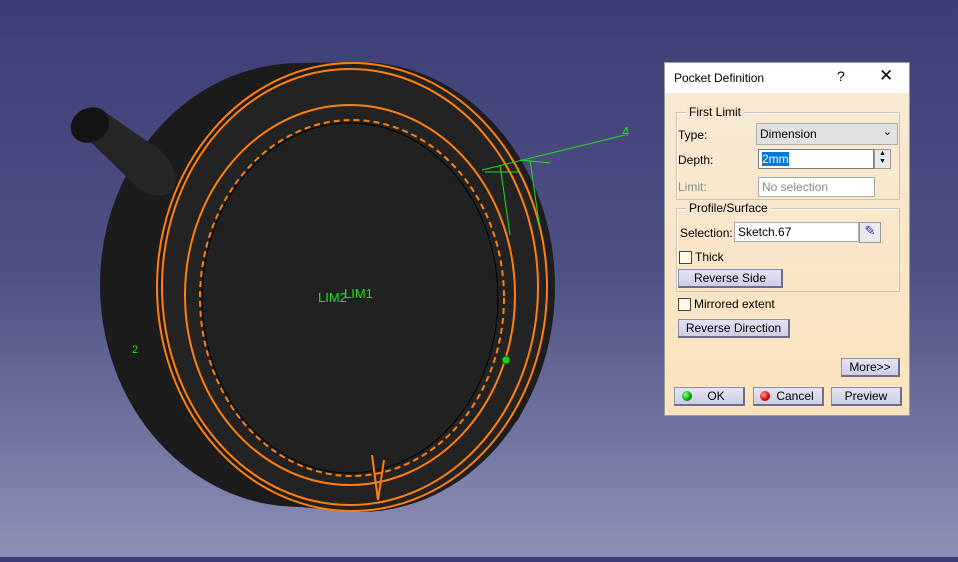 The width and height of the screenshot is (958, 562). Describe the element at coordinates (716, 396) in the screenshot. I see `ok-label: OK` at that location.